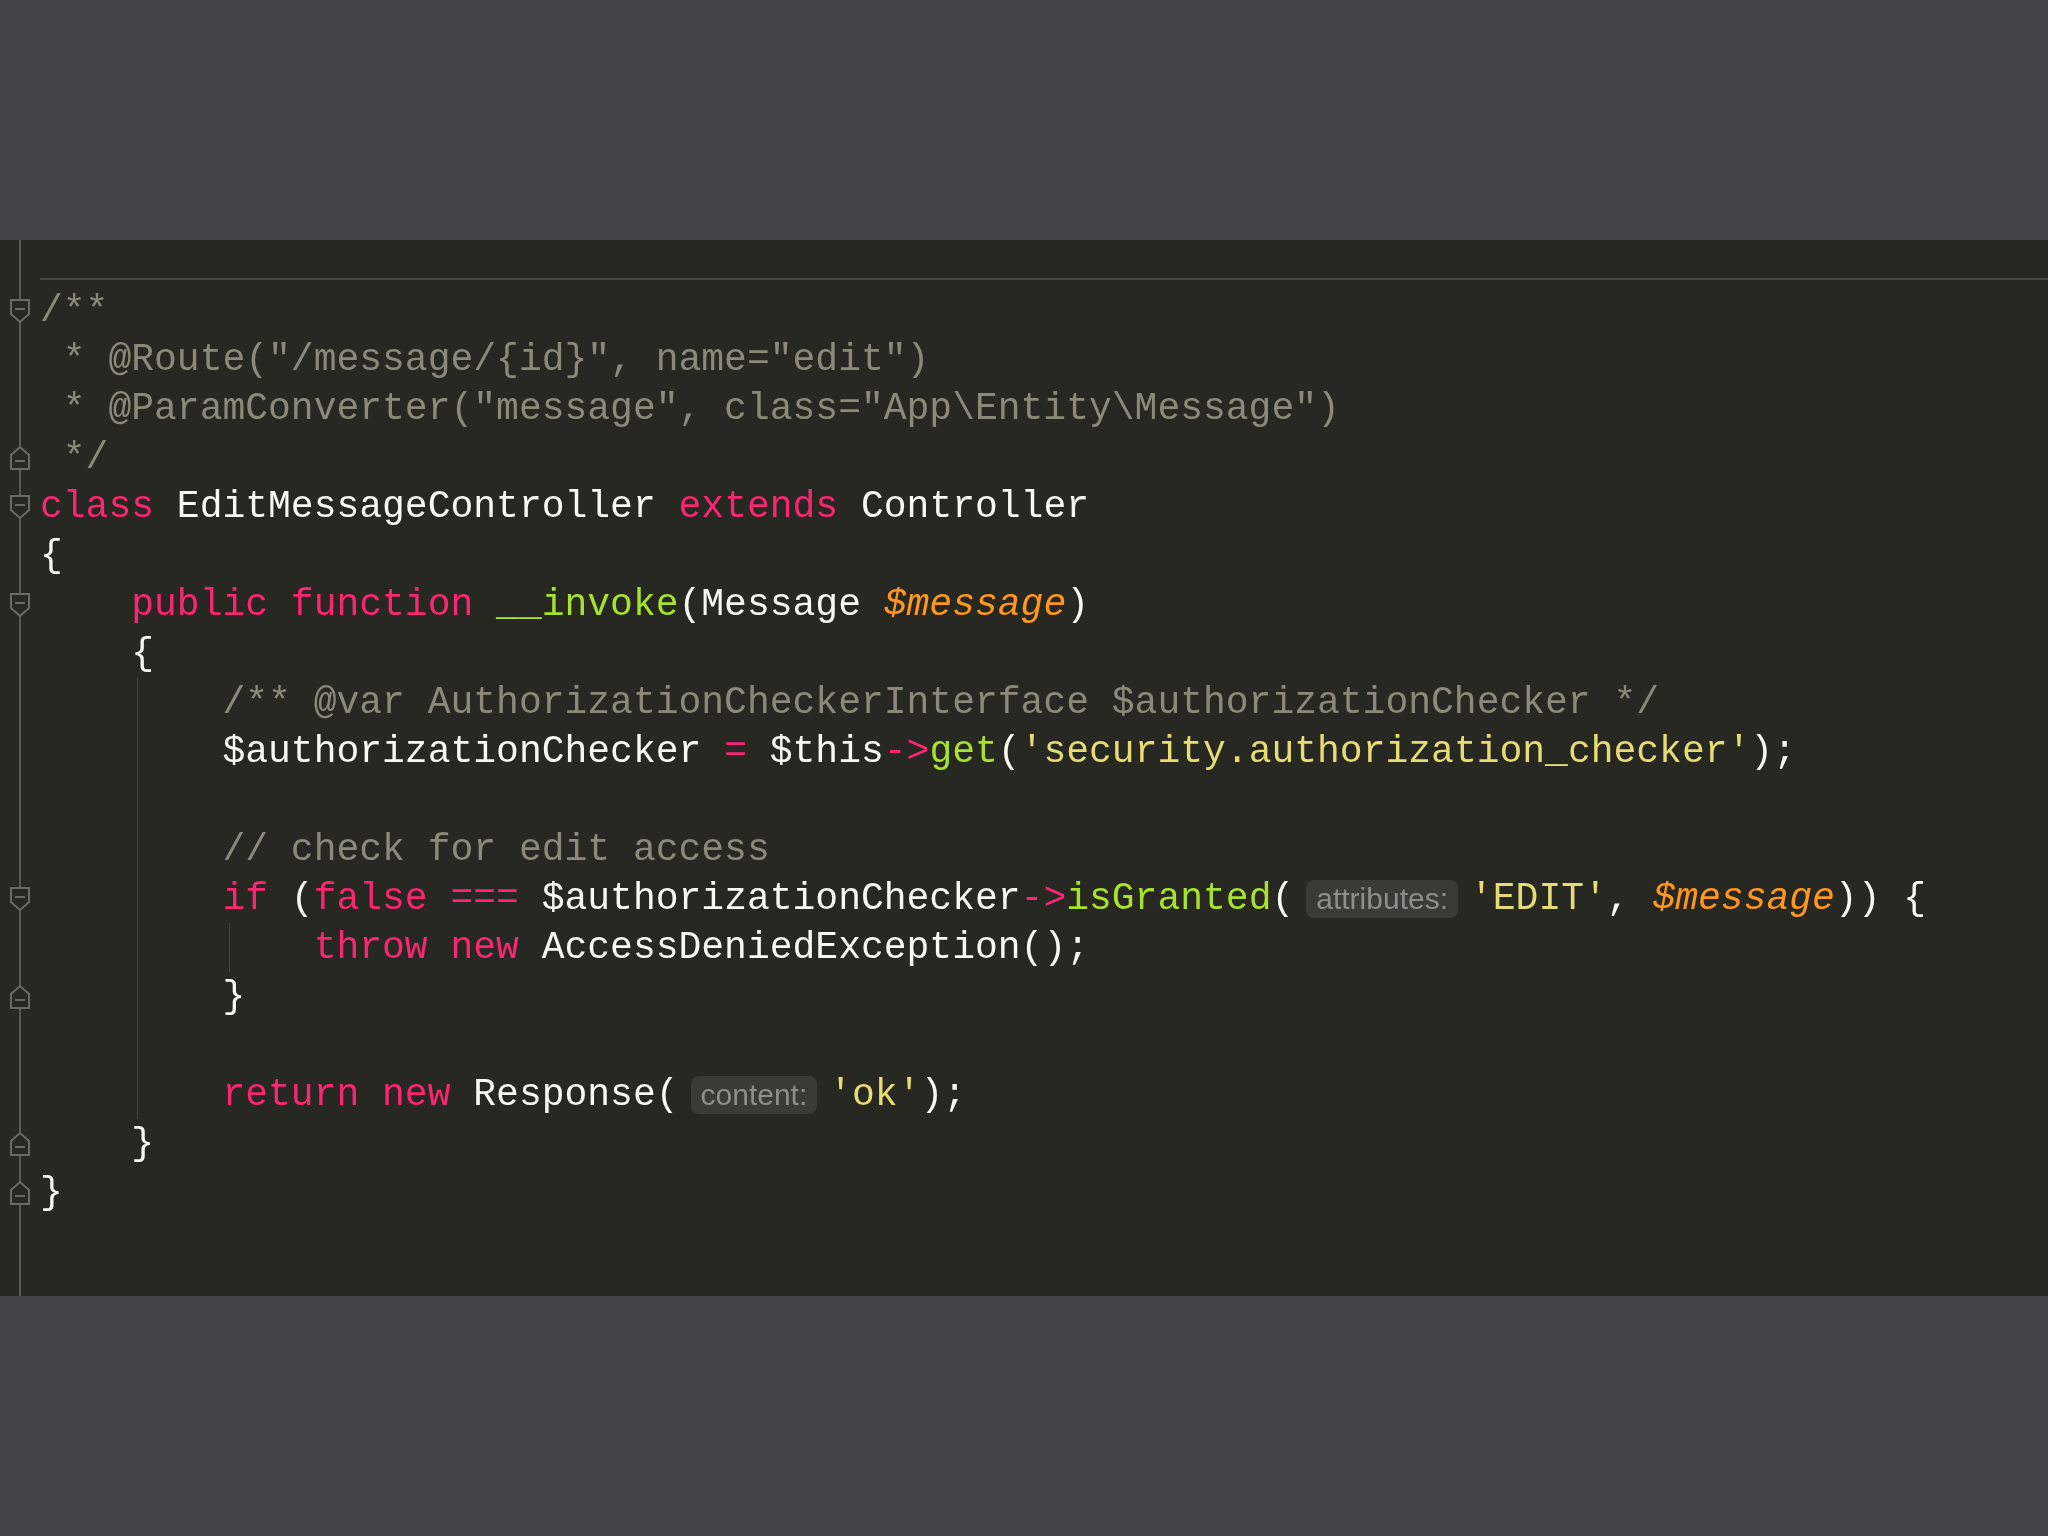 Image resolution: width=2048 pixels, height=1536 pixels. What do you see at coordinates (1385, 751) in the screenshot?
I see `string-literal: 'security.authorization_checker'` at bounding box center [1385, 751].